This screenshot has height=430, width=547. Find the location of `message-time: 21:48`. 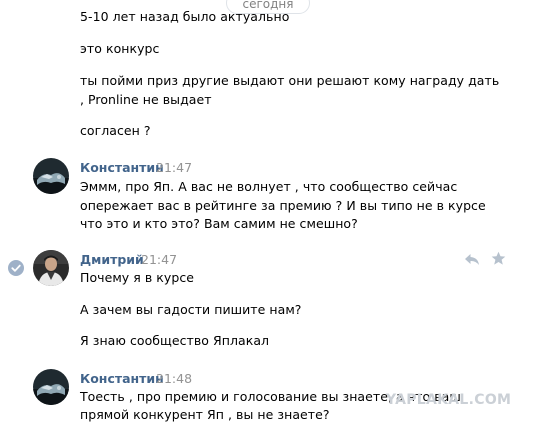

message-time: 21:48 is located at coordinates (174, 378).